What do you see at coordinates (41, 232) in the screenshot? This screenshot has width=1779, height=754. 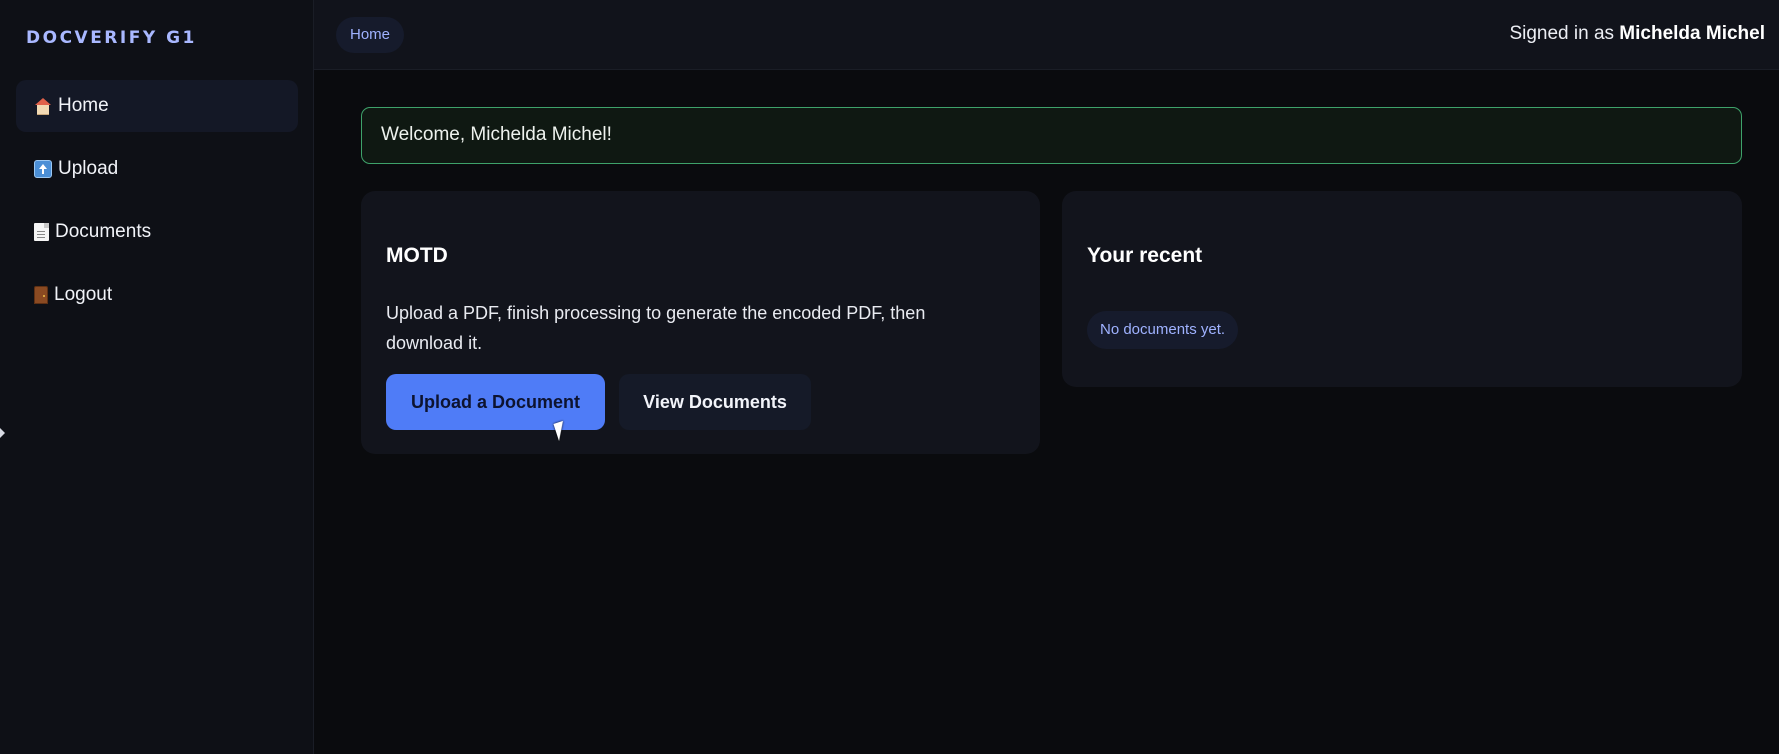 I see `document-icon` at bounding box center [41, 232].